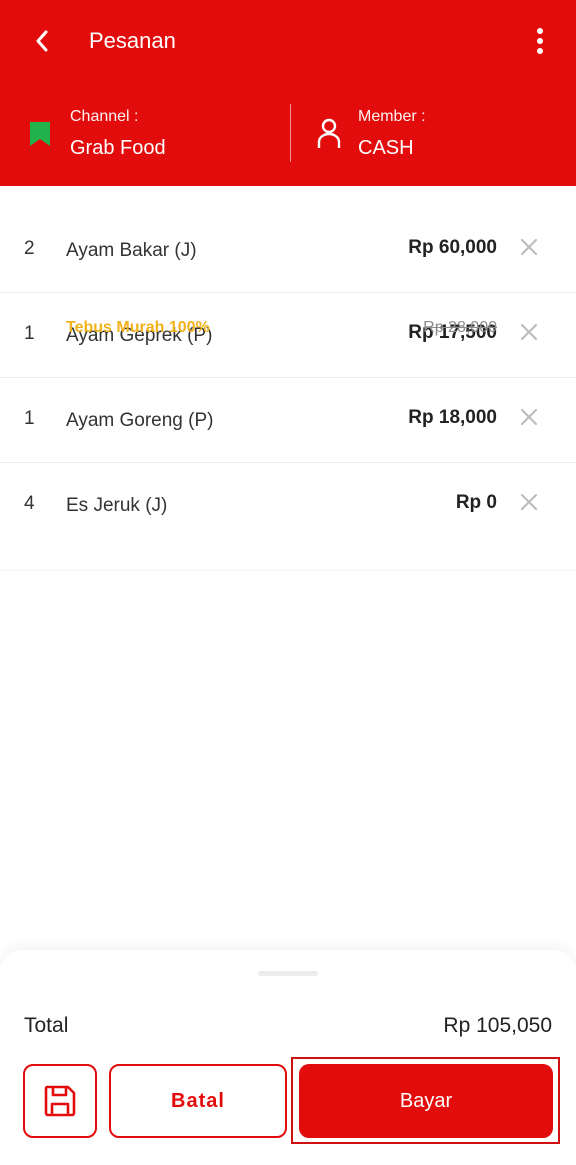 The image size is (576, 1165). I want to click on channel-label: Channel :, so click(104, 116).